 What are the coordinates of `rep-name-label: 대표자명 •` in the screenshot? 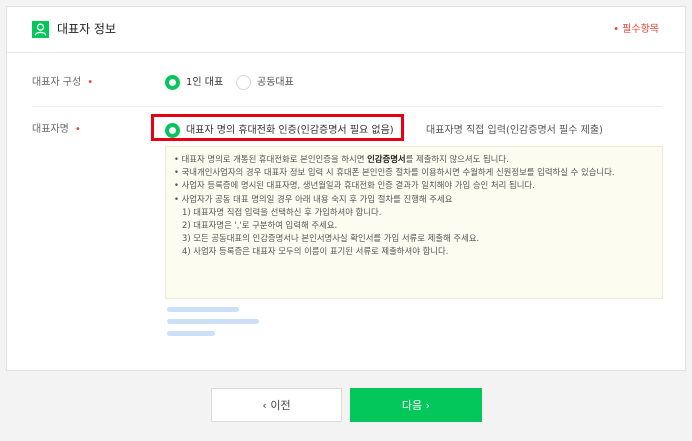 It's located at (56, 130).